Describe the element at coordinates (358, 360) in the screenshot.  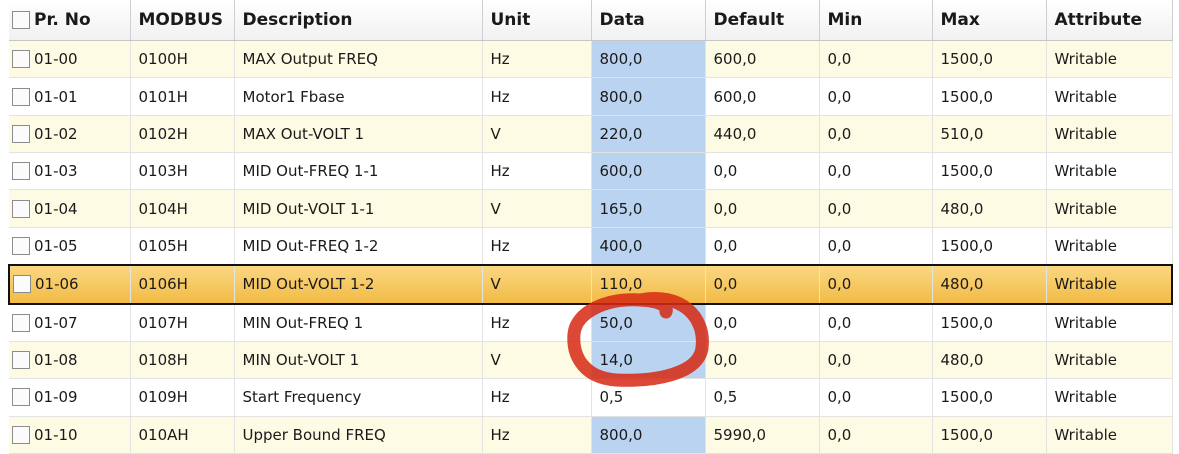
I see `cell-description: MIN Out-VOLT 1` at that location.